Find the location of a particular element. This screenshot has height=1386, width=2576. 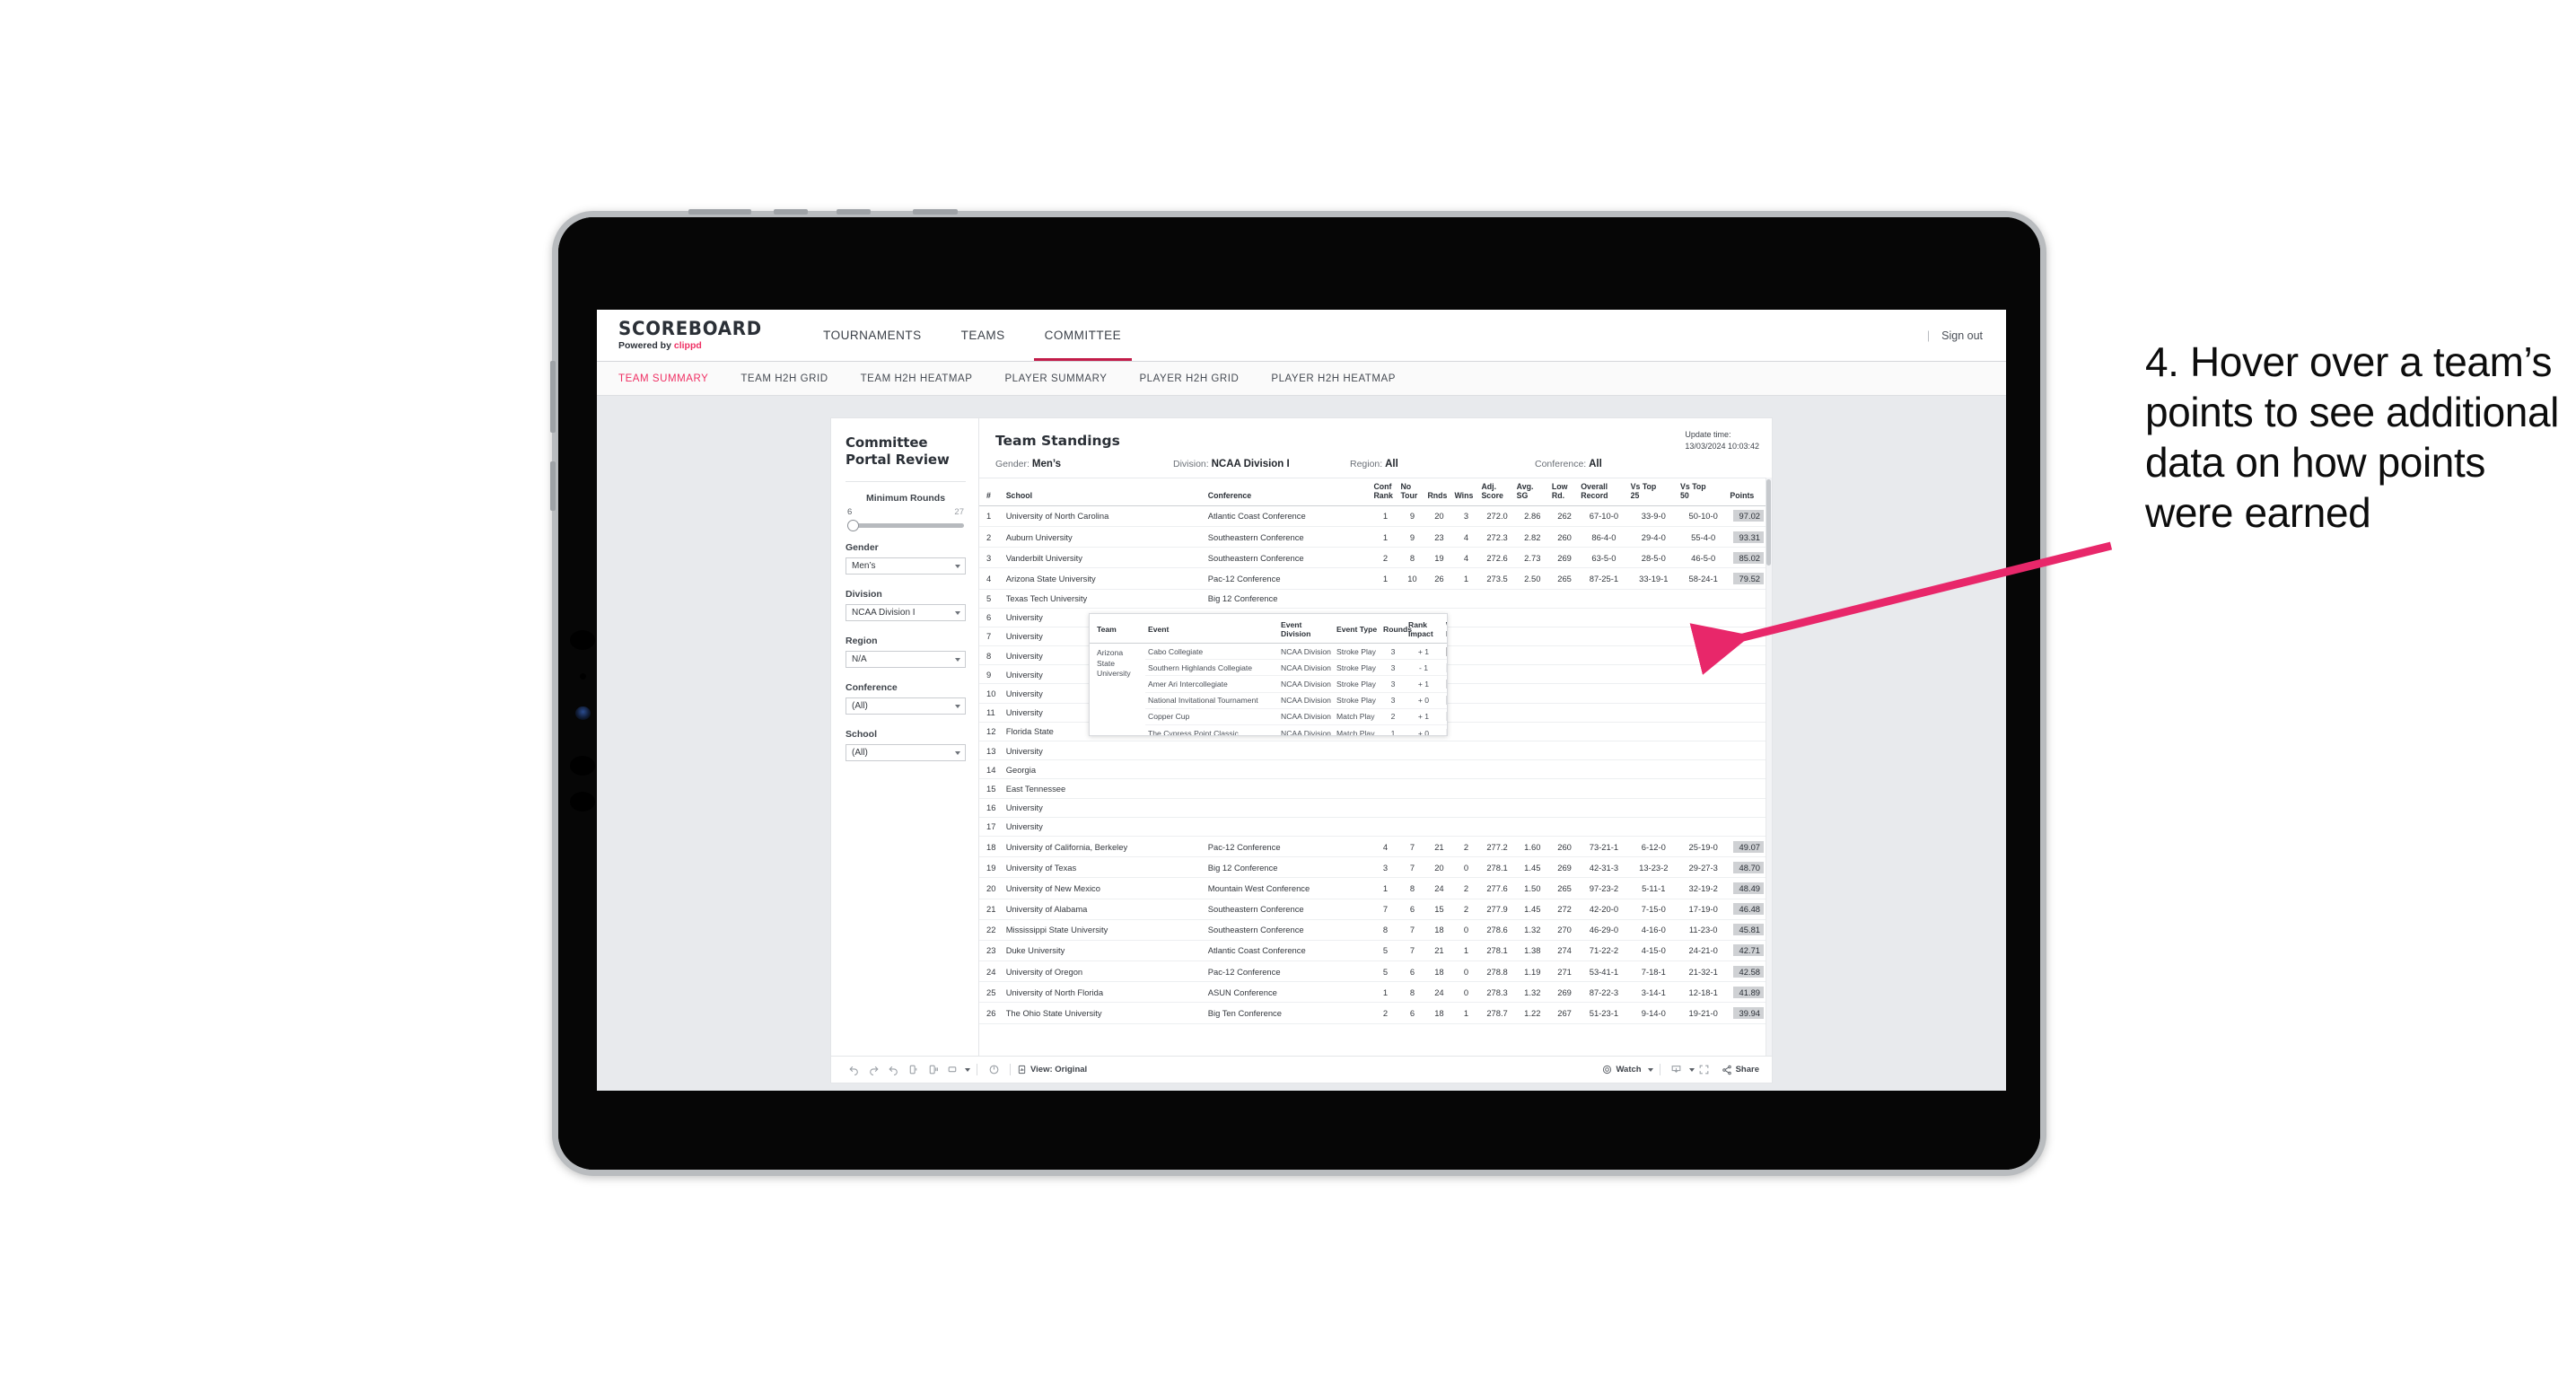

minimum-rounds-slider is located at coordinates (905, 526).